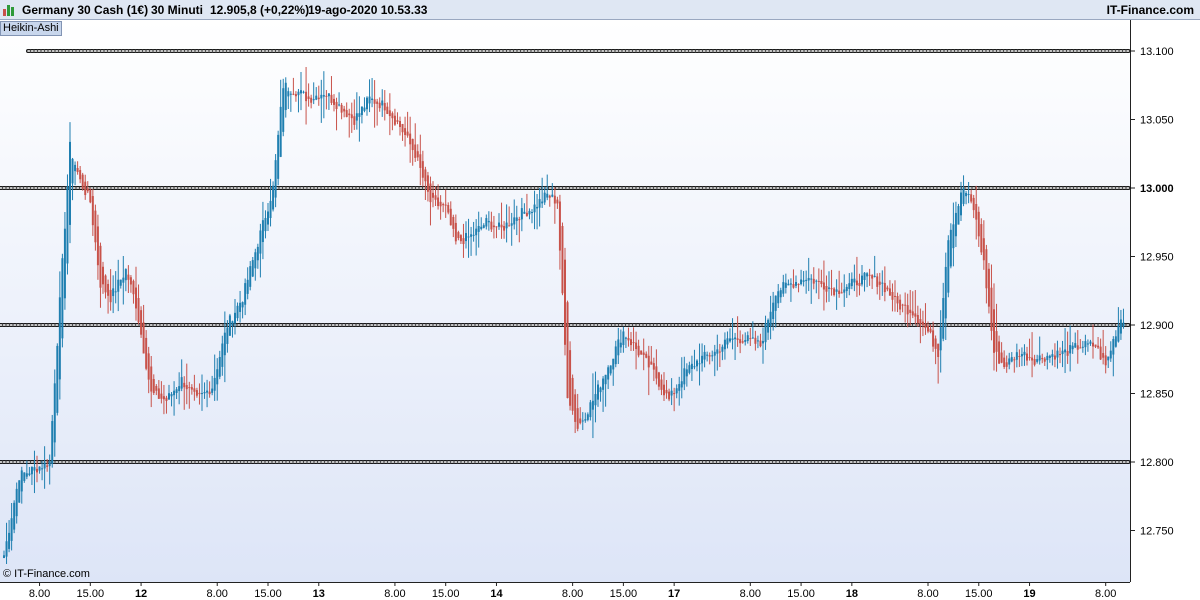 The height and width of the screenshot is (600, 1200). I want to click on brand-name: IT-Finance.com, so click(1150, 10).